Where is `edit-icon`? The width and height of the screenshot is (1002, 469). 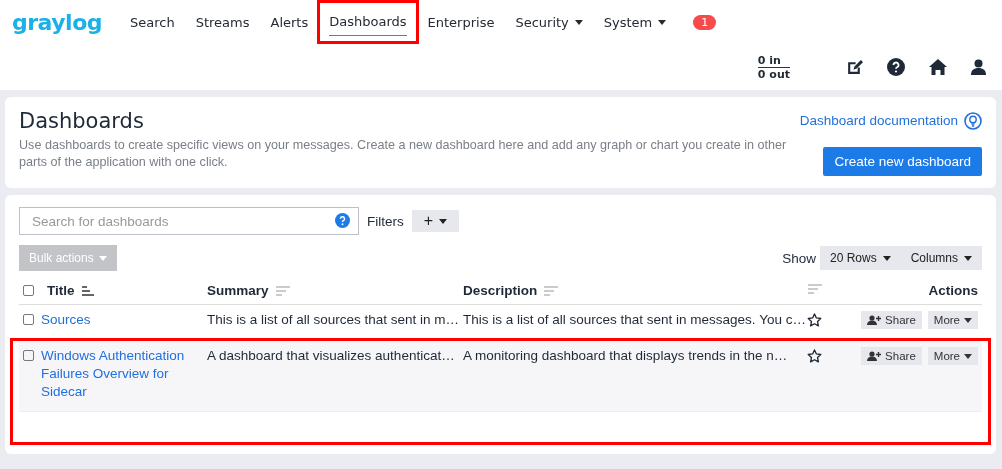 edit-icon is located at coordinates (854, 67).